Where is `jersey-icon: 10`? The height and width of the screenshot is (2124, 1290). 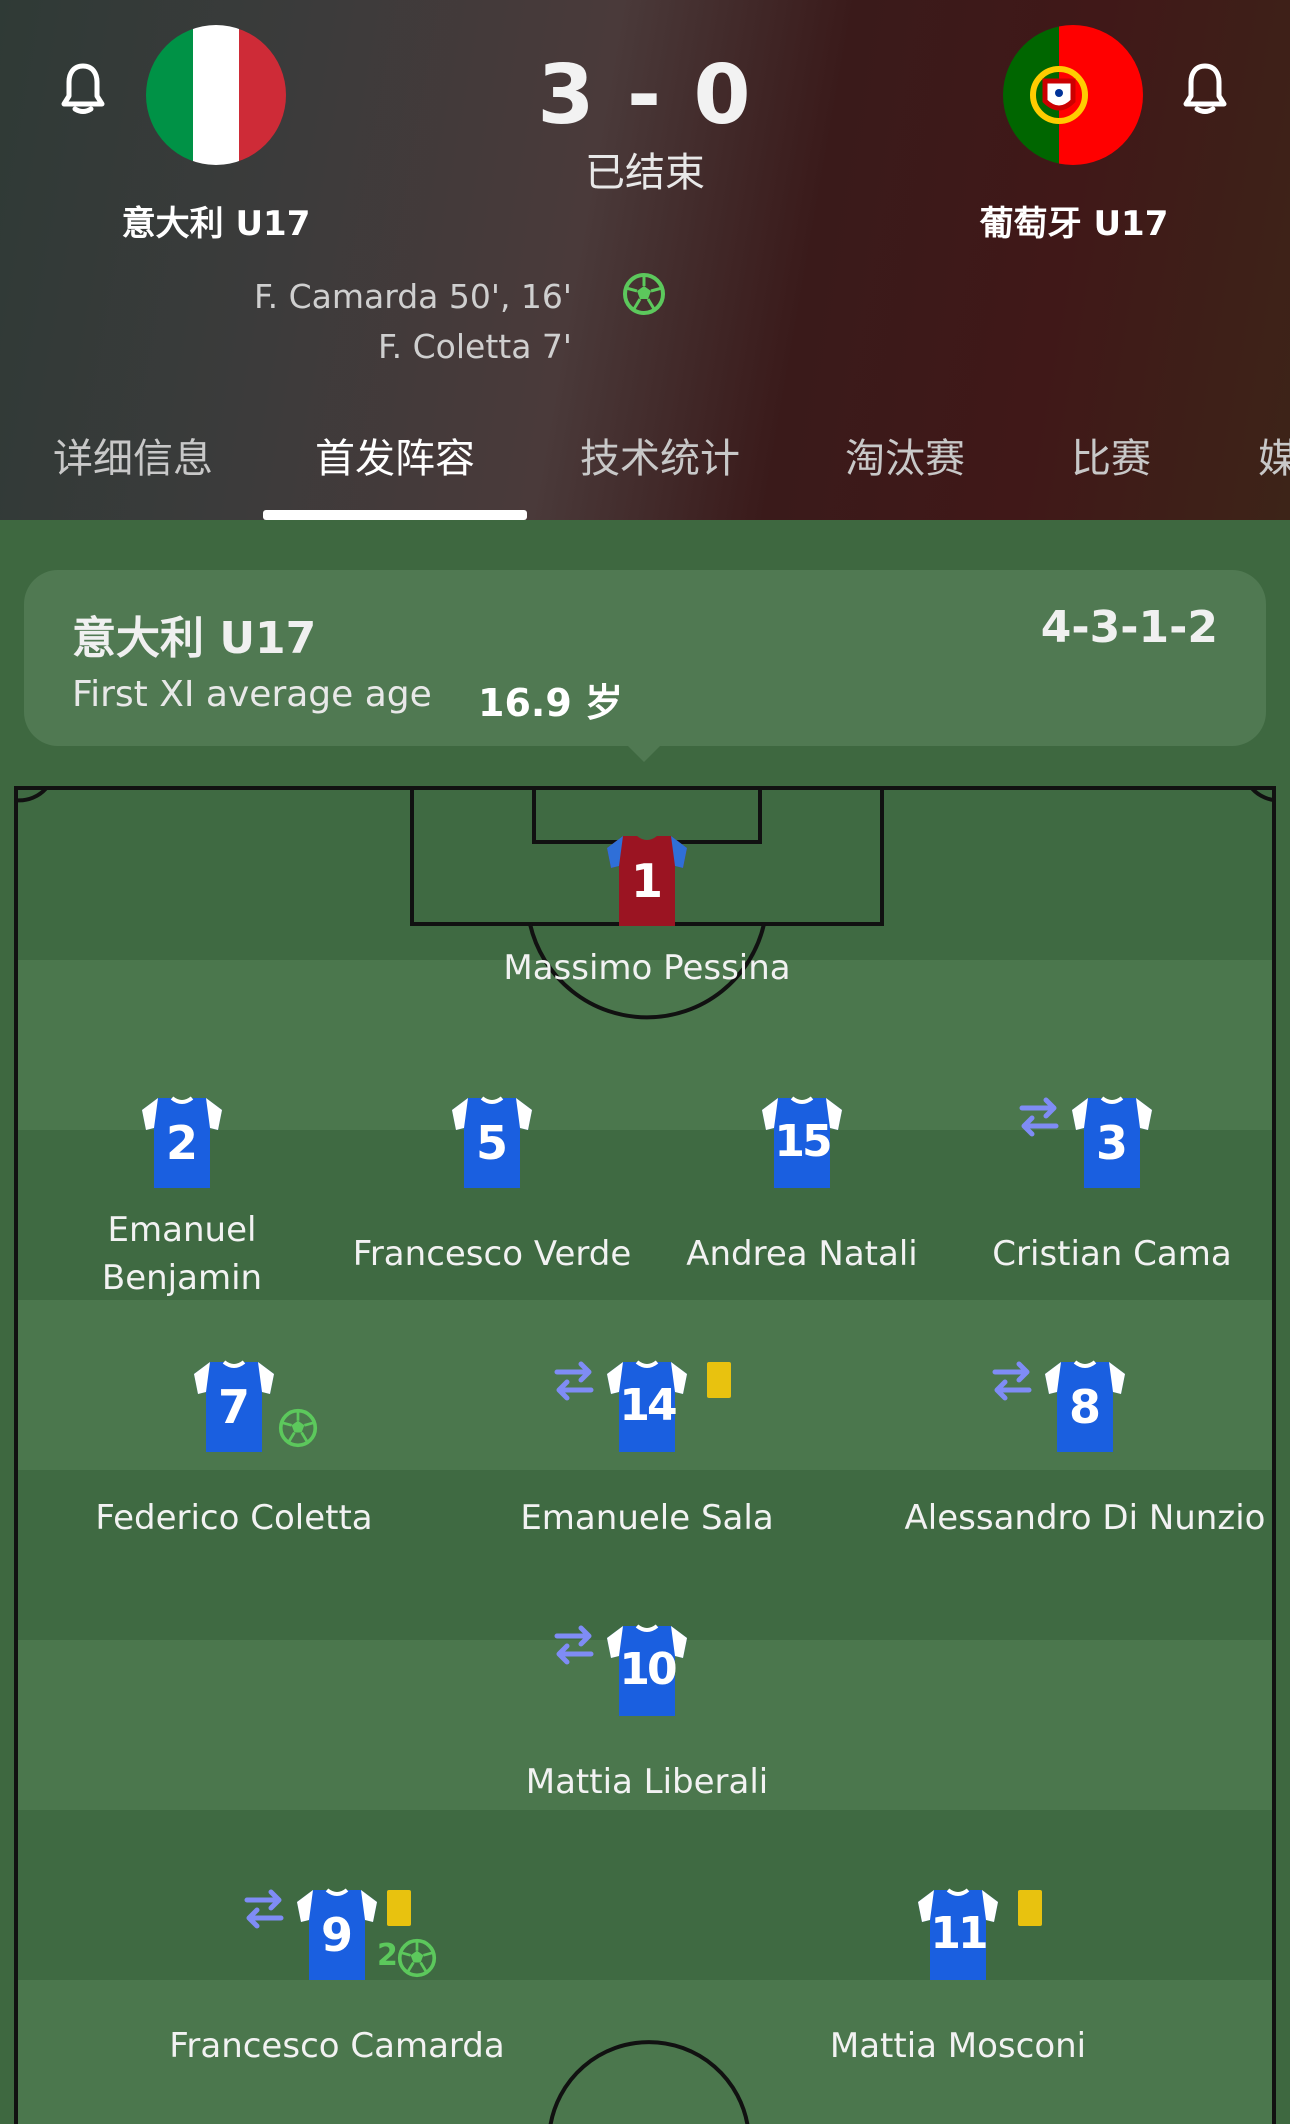
jersey-icon: 10 is located at coordinates (622, 1670).